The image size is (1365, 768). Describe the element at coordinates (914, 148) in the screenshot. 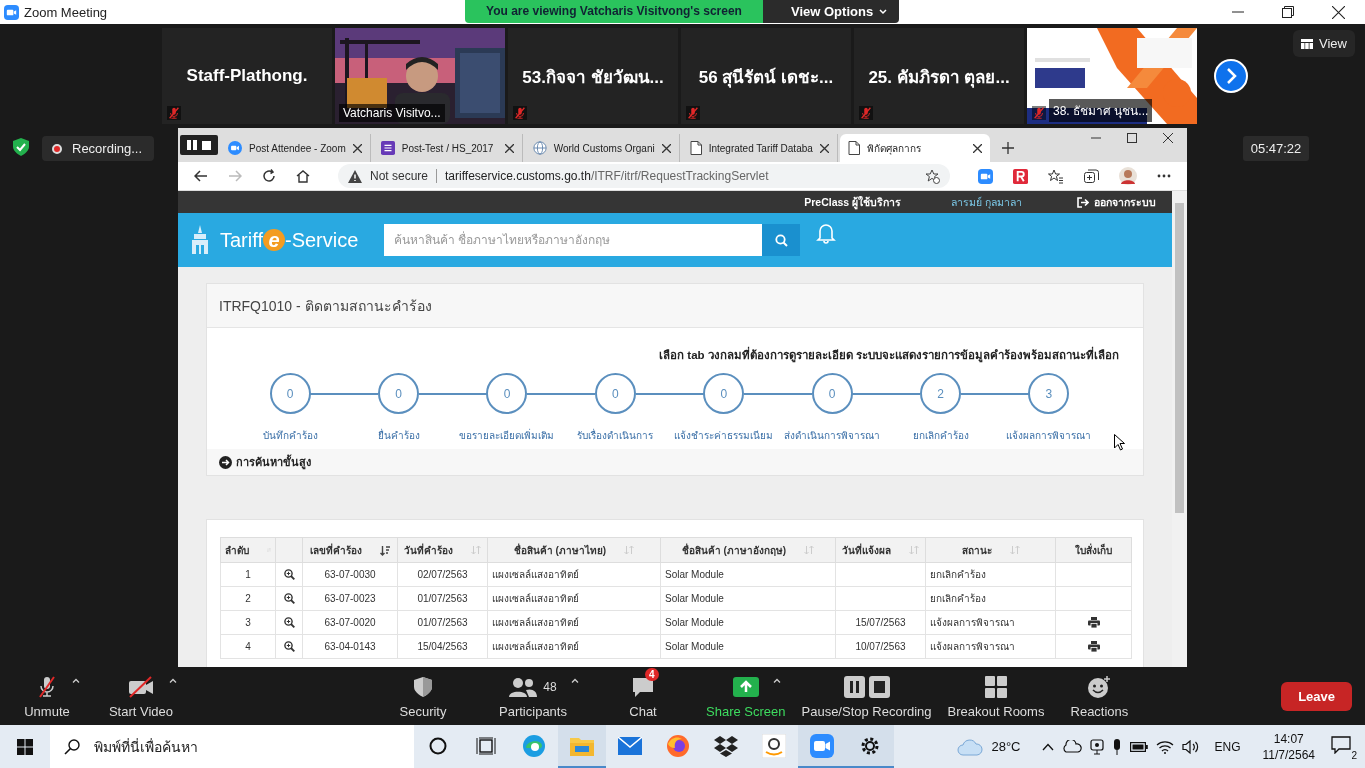

I see `browser-tab: พิกัดศุลกากร` at that location.